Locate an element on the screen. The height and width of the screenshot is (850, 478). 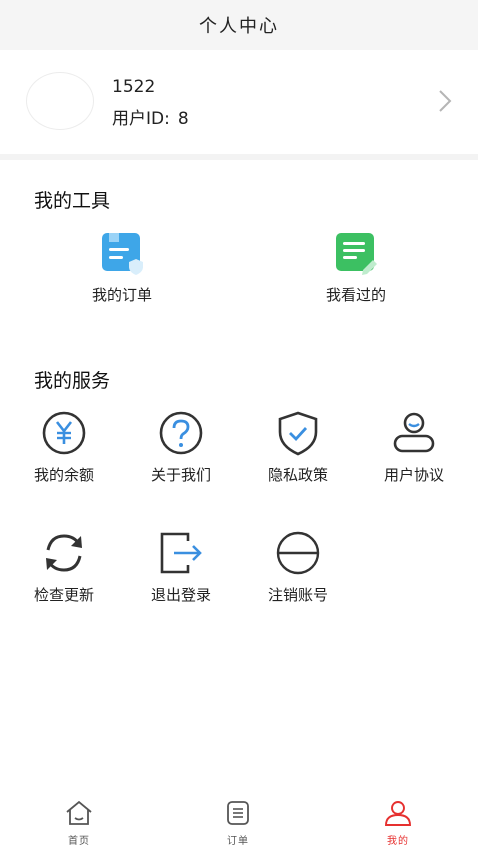
order-icon is located at coordinates (122, 253).